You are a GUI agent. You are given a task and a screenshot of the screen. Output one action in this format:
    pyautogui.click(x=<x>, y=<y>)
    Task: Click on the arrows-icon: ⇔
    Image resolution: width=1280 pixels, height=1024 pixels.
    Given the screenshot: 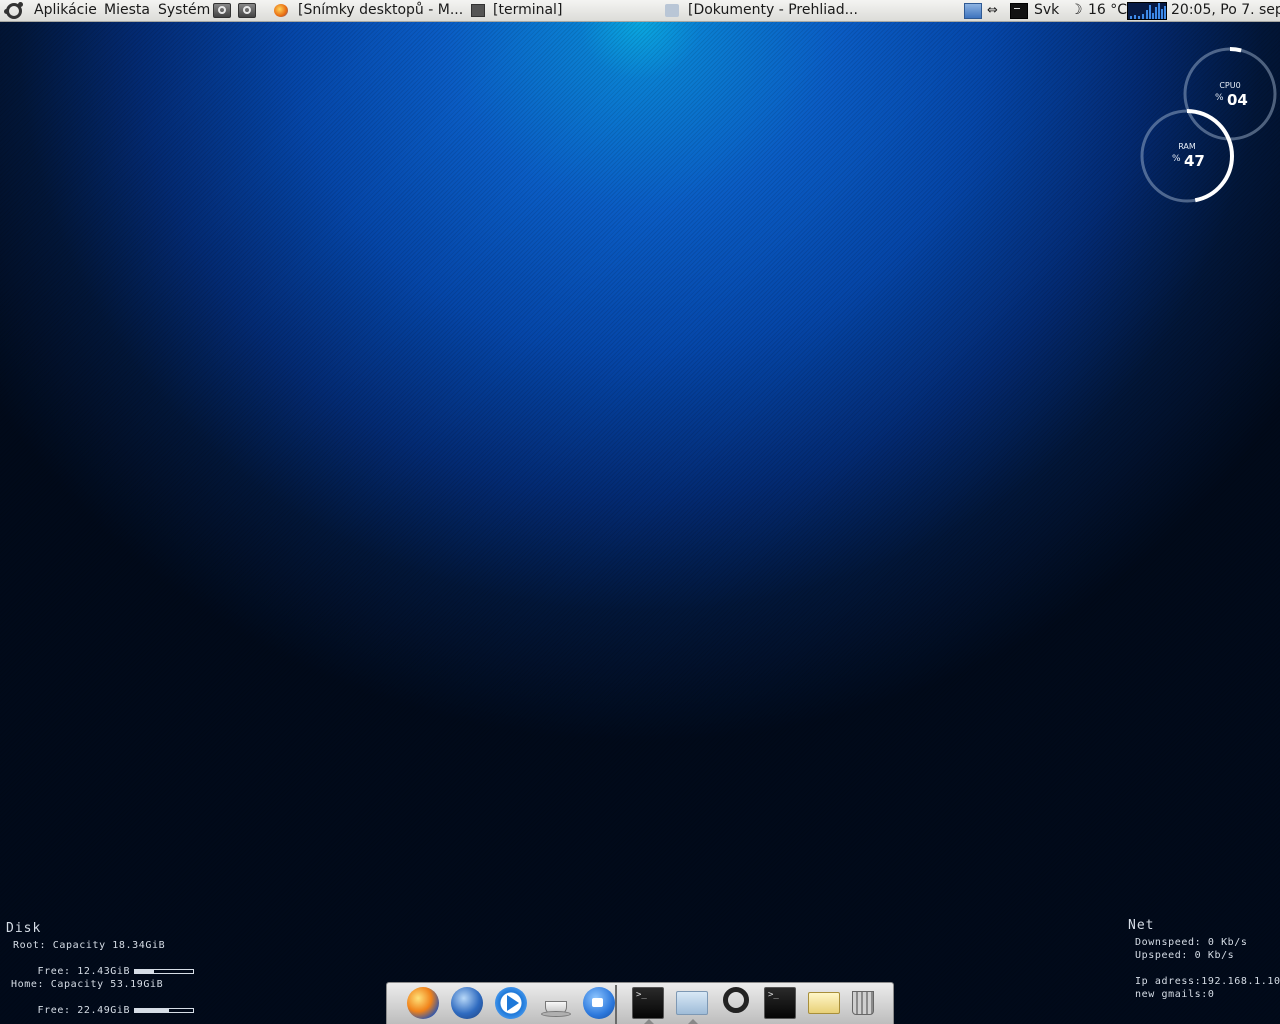 What is the action you would take?
    pyautogui.click(x=992, y=10)
    